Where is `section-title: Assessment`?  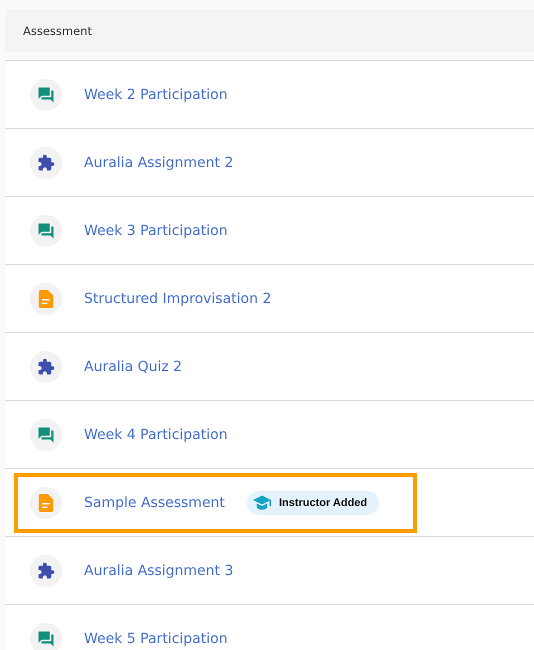 section-title: Assessment is located at coordinates (57, 31).